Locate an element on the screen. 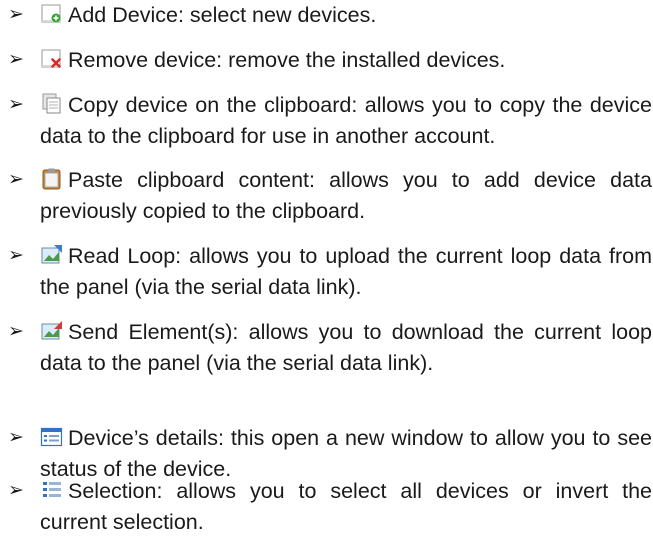 This screenshot has height=539, width=653. selection-icon is located at coordinates (52, 490).